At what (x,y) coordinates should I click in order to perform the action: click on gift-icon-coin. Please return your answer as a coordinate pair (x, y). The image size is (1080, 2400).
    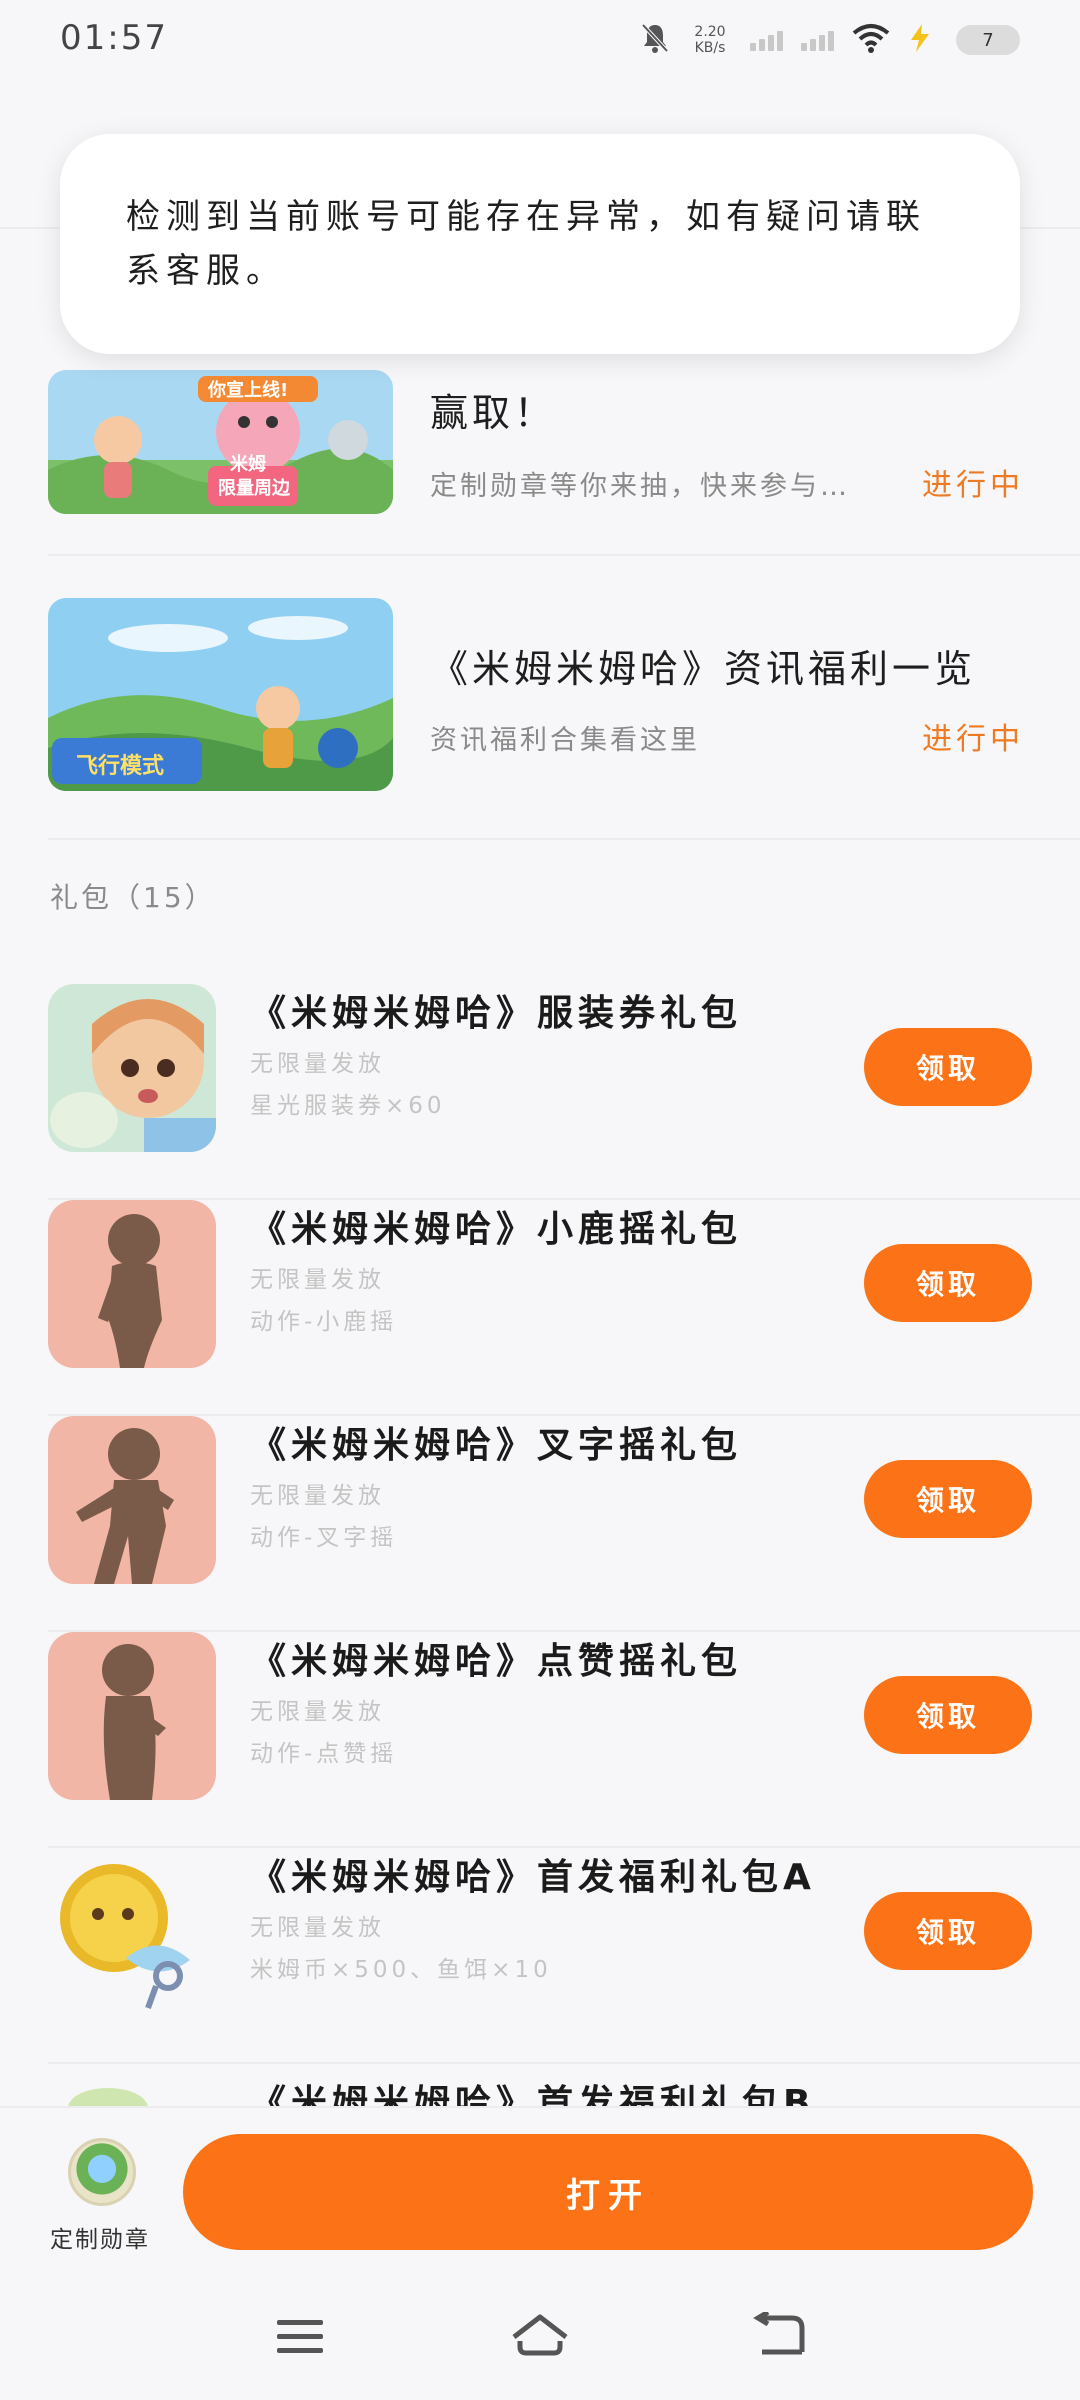
    Looking at the image, I should click on (132, 1932).